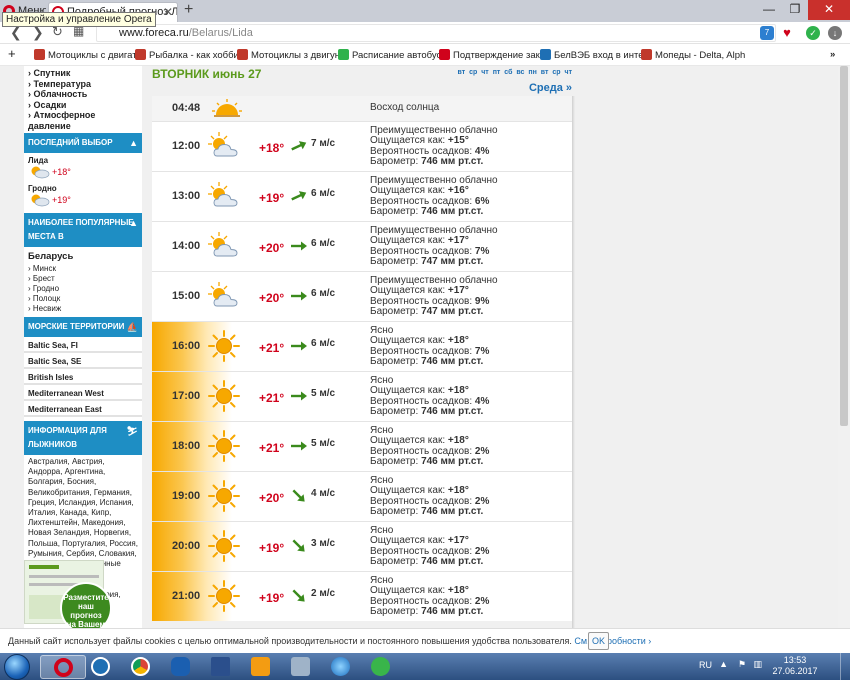 The width and height of the screenshot is (850, 680). What do you see at coordinates (83, 94) in the screenshot?
I see `link-clouds: Облачность` at bounding box center [83, 94].